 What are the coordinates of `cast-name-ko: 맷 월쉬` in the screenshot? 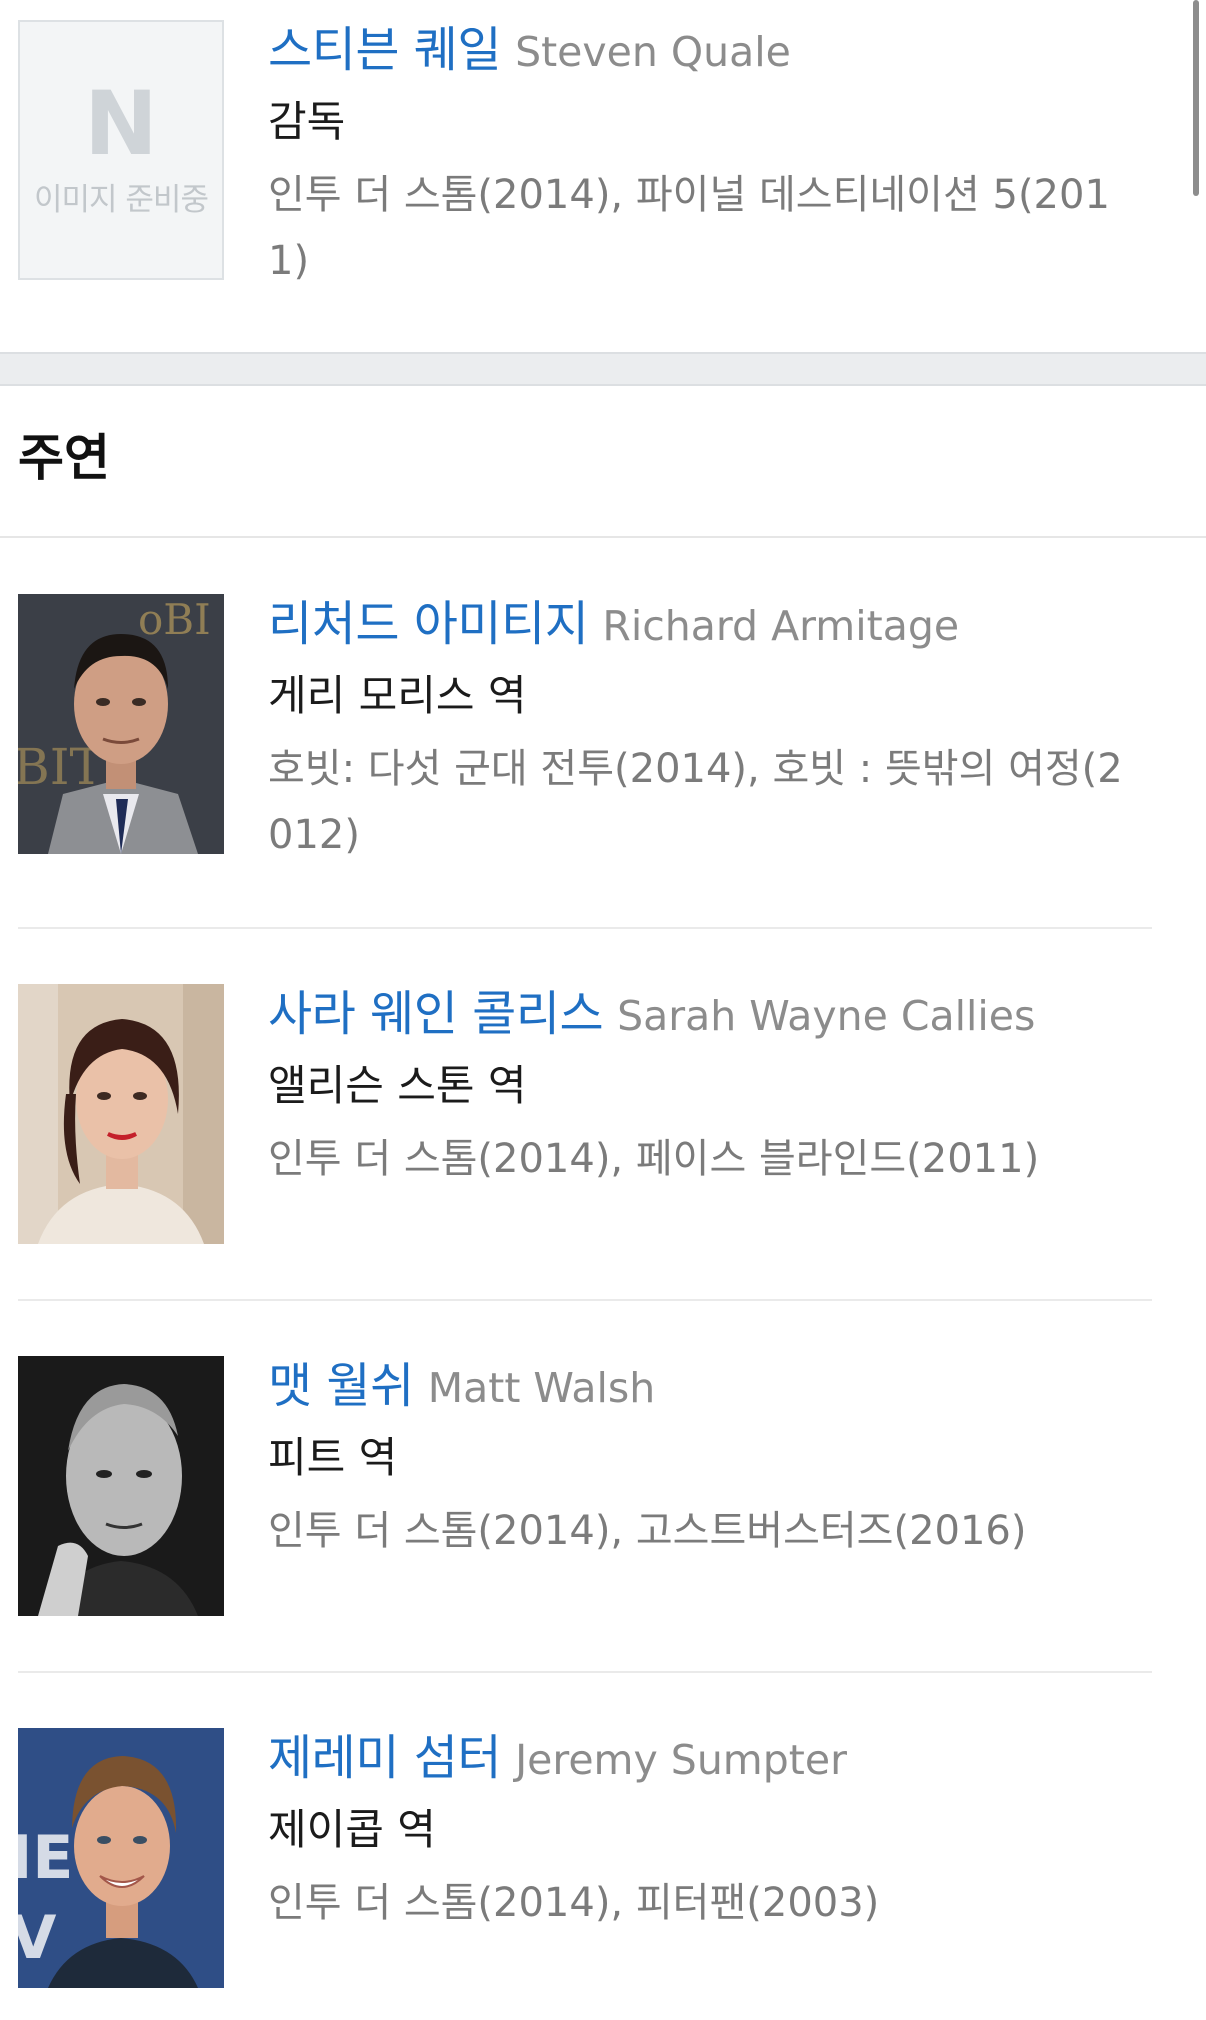 It's located at (341, 1386).